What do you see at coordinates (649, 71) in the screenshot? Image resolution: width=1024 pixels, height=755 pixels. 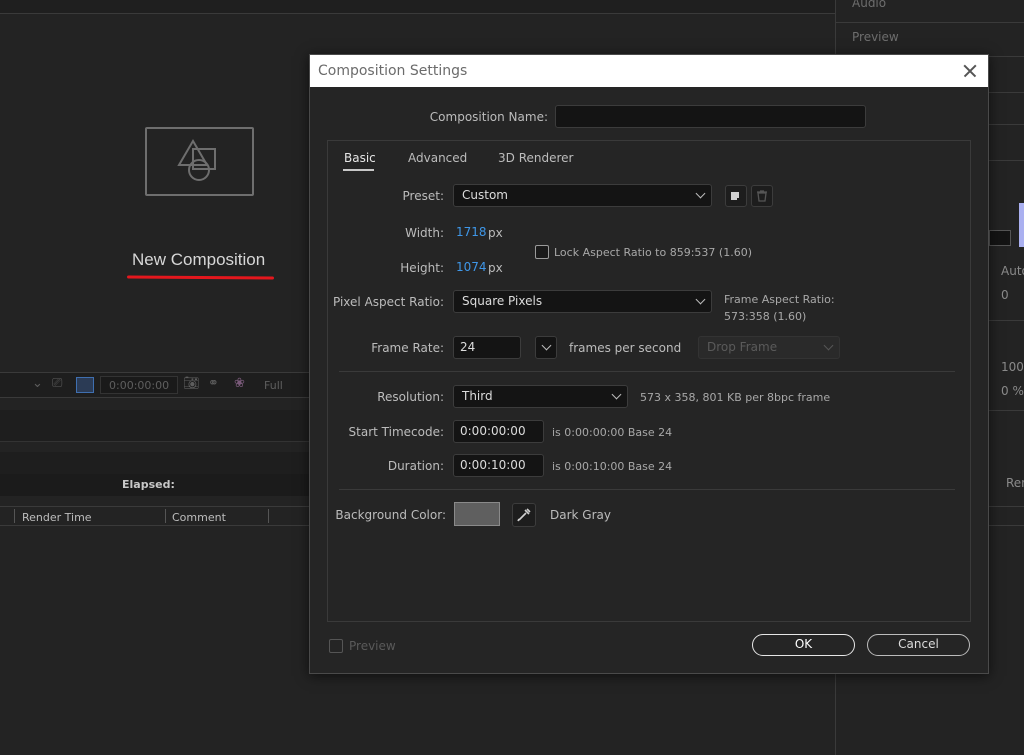 I see `dialog-titlebar: Composition Settings` at bounding box center [649, 71].